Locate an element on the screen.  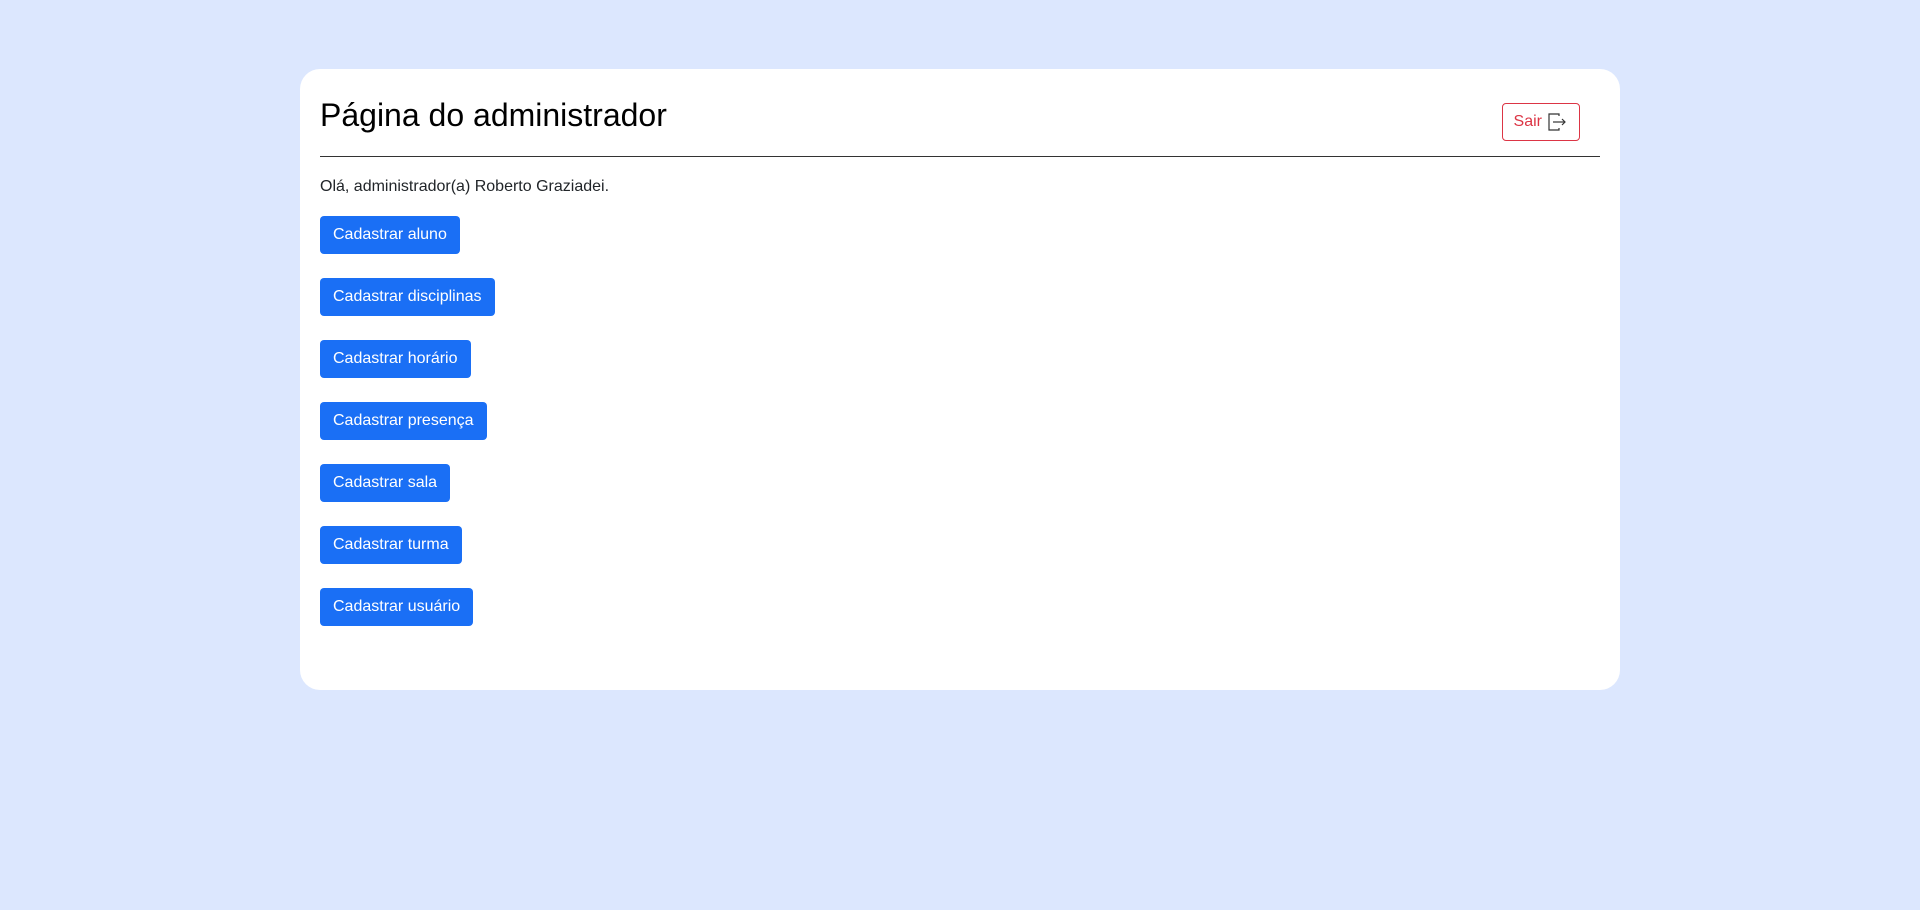
register-student-button: Cadastrar aluno is located at coordinates (390, 235).